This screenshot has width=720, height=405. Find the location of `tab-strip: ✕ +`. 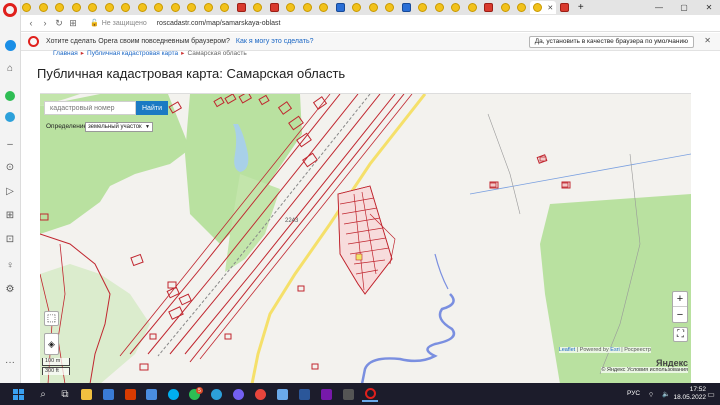

tab-strip: ✕ + is located at coordinates (360, 7).